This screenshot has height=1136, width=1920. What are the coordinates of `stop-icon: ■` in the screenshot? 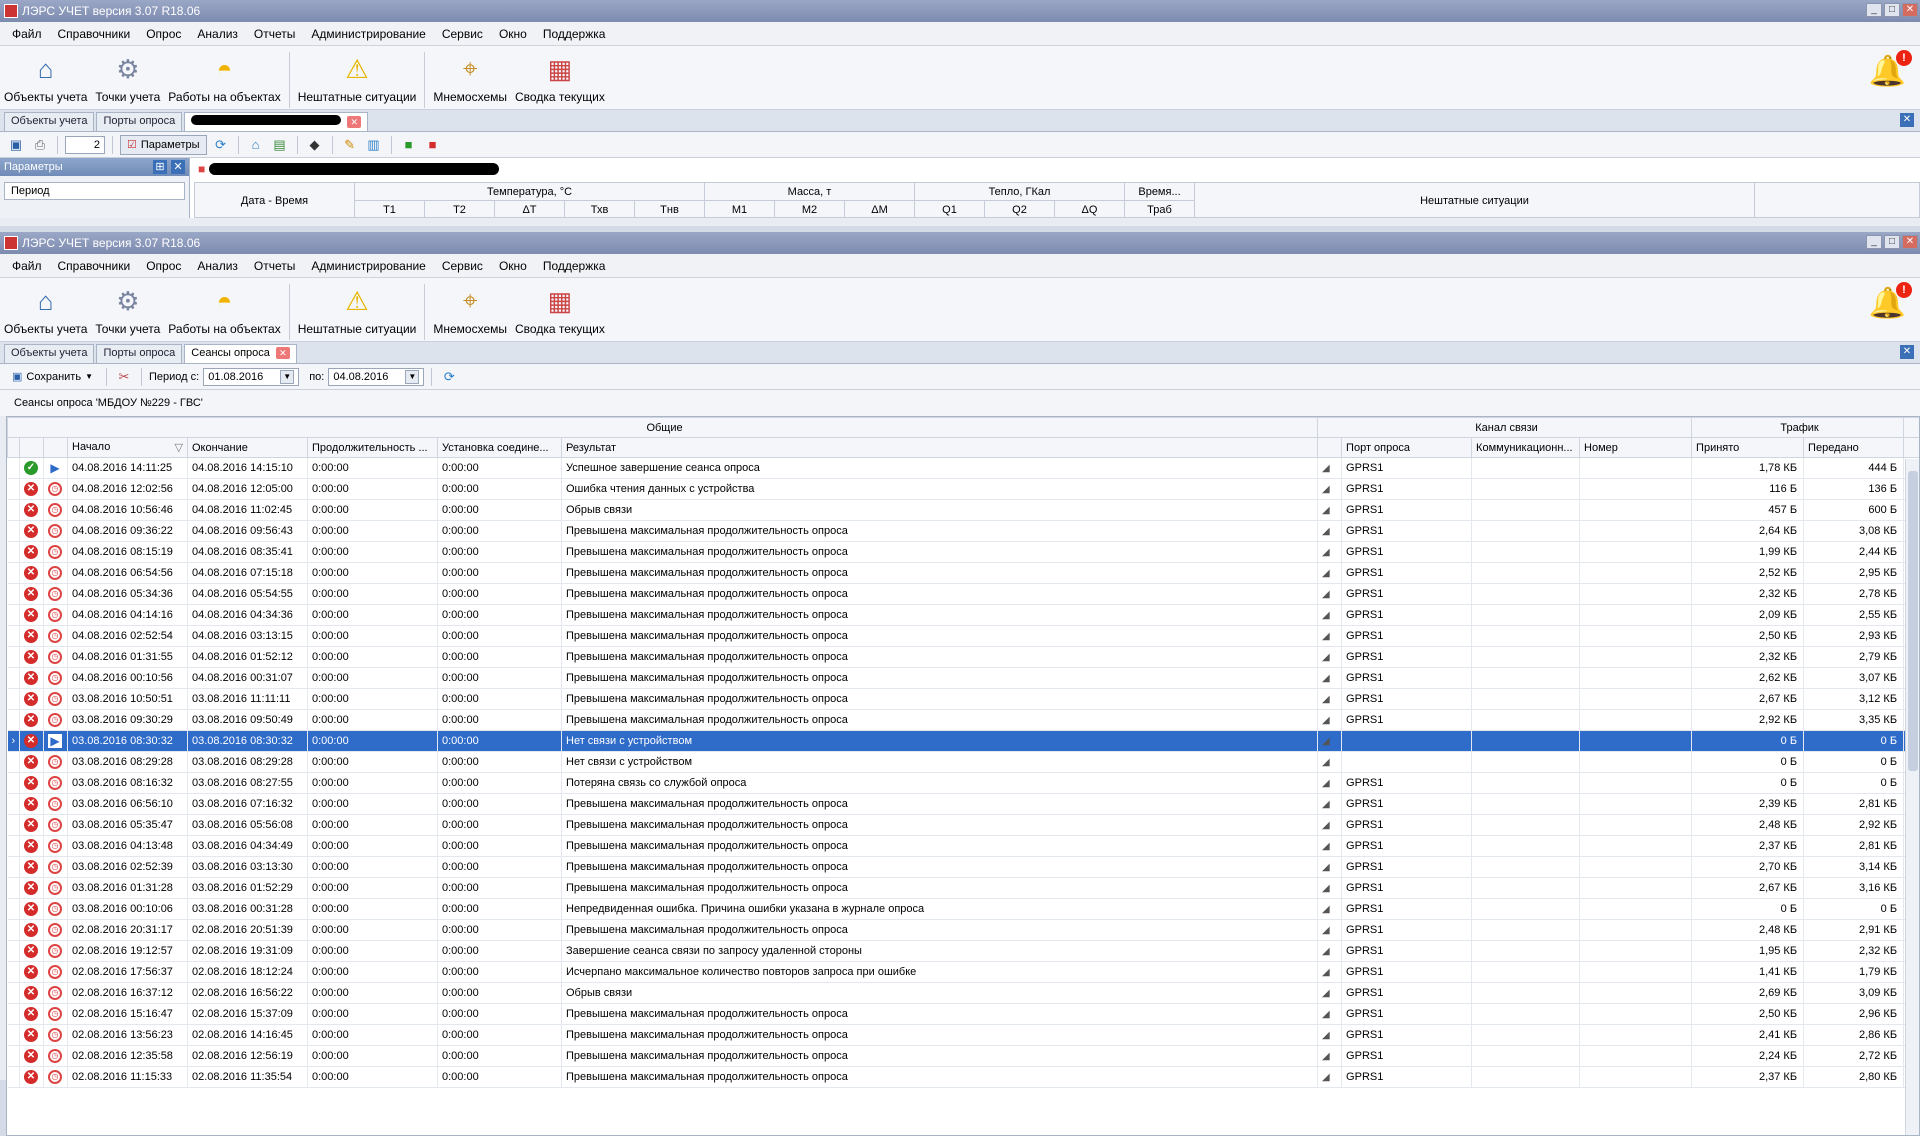 It's located at (433, 145).